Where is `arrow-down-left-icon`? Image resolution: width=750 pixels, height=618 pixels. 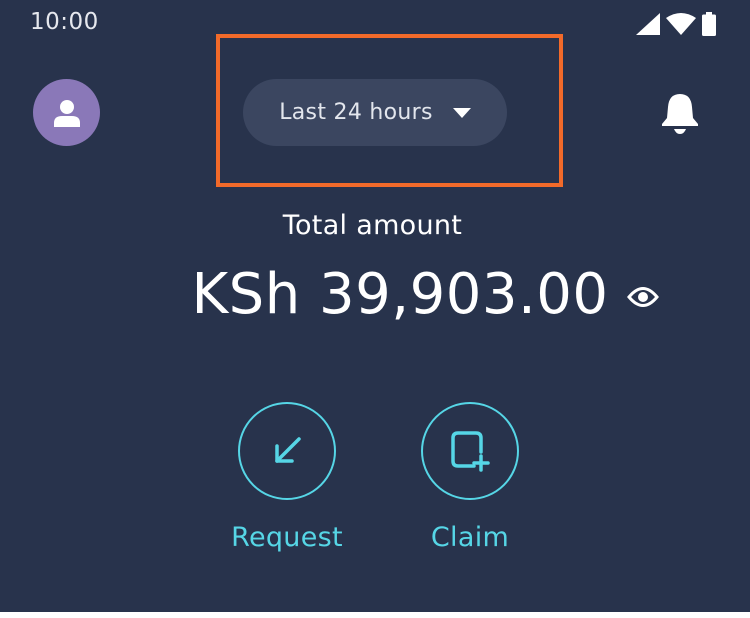
arrow-down-left-icon is located at coordinates (288, 450).